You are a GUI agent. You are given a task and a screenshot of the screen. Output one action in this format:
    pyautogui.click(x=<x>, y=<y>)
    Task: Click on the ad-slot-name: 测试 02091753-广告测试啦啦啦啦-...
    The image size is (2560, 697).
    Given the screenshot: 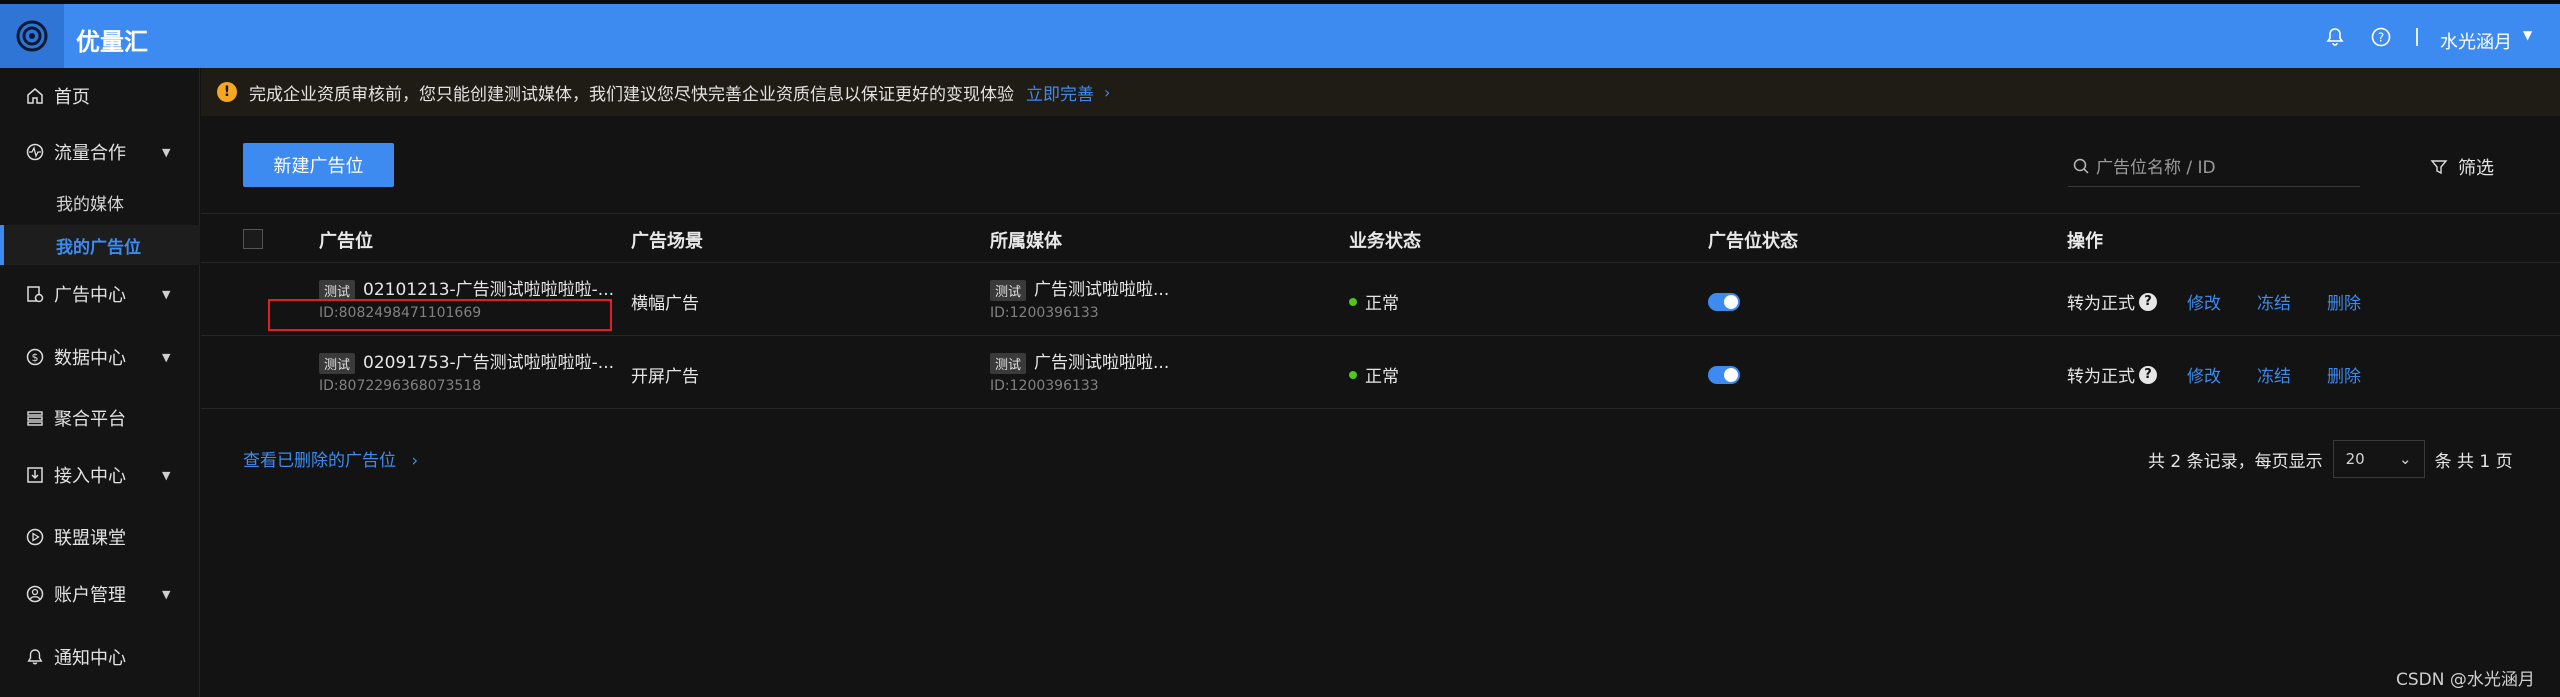 What is the action you would take?
    pyautogui.click(x=466, y=361)
    